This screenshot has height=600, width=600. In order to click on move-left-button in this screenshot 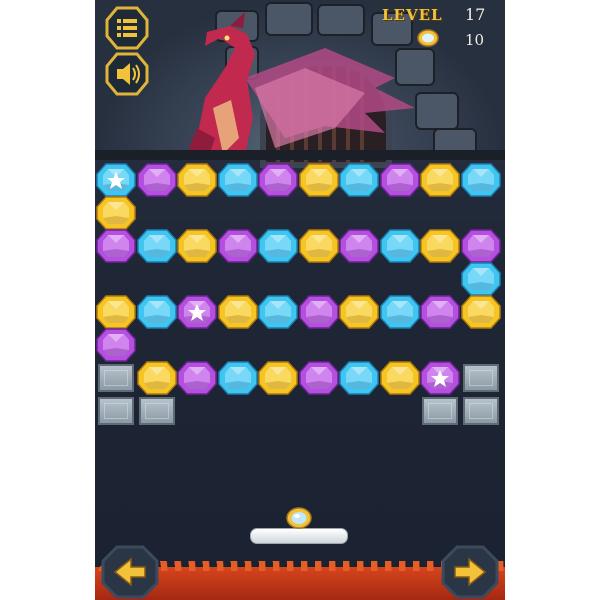, I will do `click(130, 572)`.